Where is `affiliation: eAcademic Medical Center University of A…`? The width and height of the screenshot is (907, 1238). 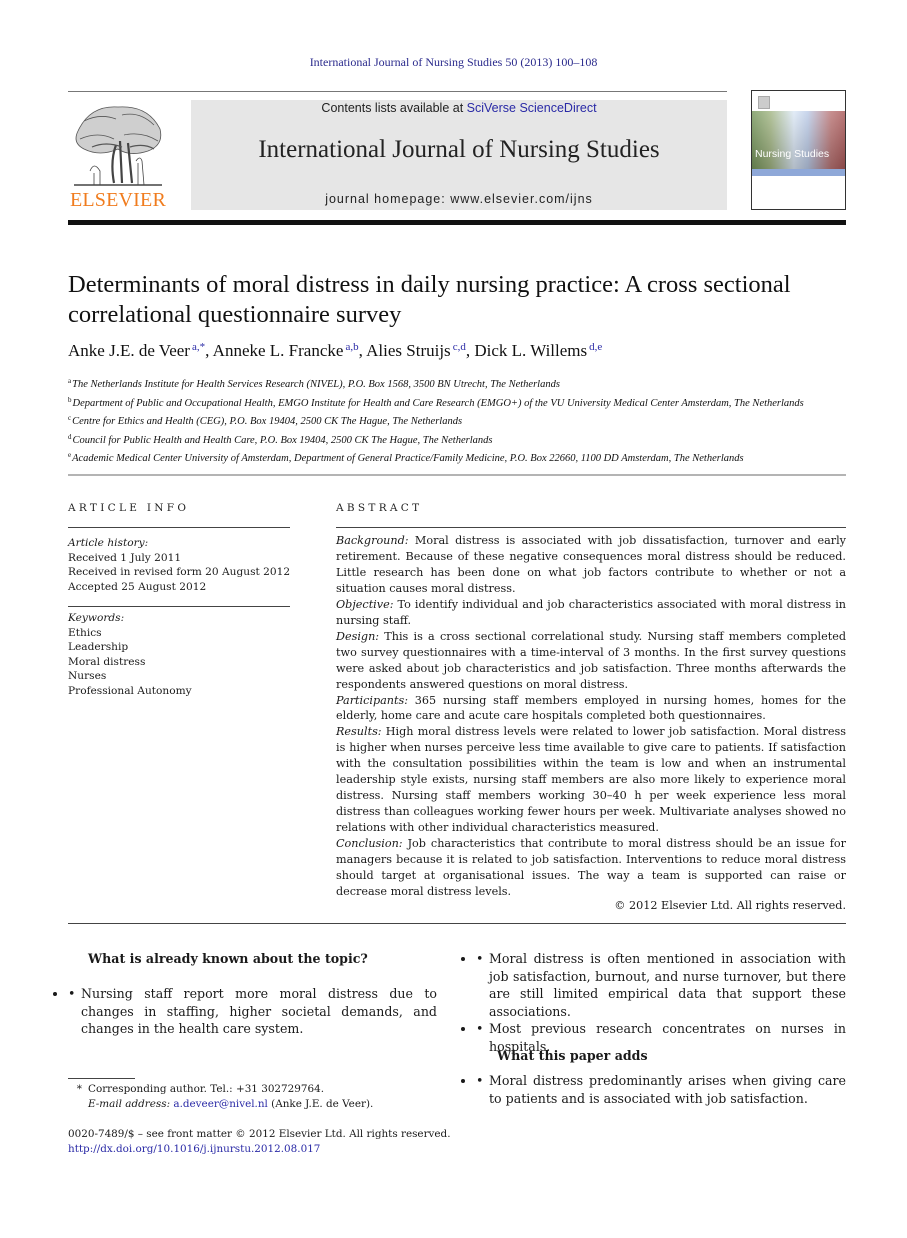
affiliation: eAcademic Medical Center University of A… is located at coordinates (463, 457).